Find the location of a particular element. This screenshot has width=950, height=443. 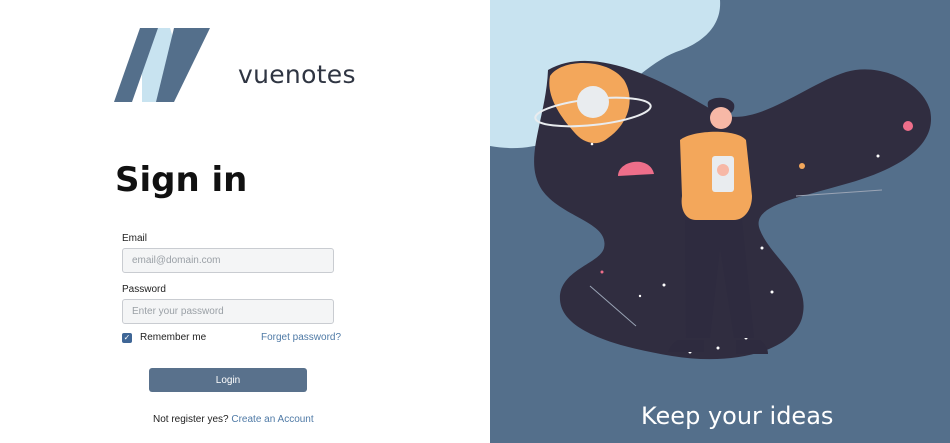

hero-tagline: Keep your ideas is located at coordinates (737, 416).